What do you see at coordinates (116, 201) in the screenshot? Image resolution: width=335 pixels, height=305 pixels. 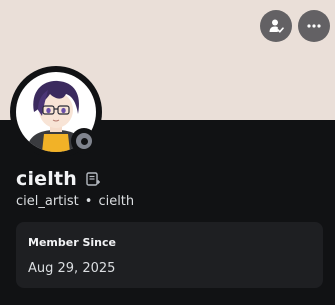 I see `pronoun-tag: cielth` at bounding box center [116, 201].